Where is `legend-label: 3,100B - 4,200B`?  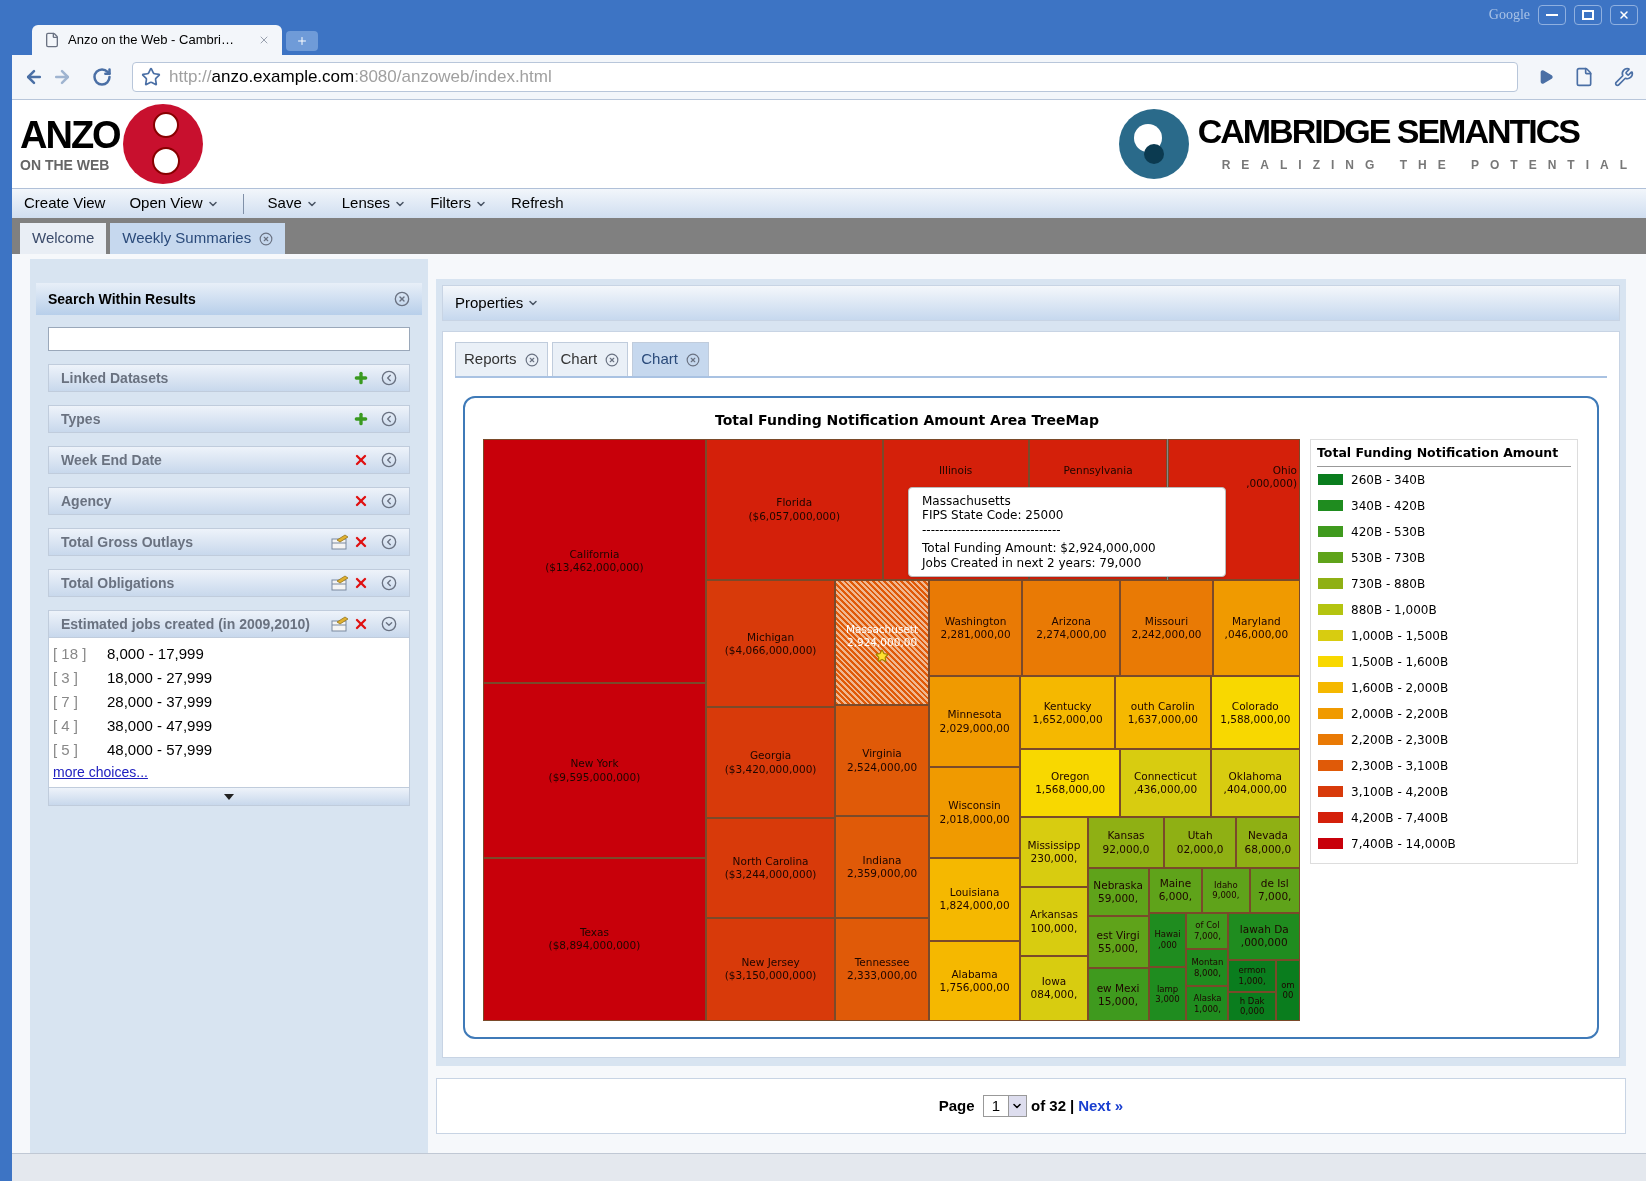
legend-label: 3,100B - 4,200B is located at coordinates (1400, 792).